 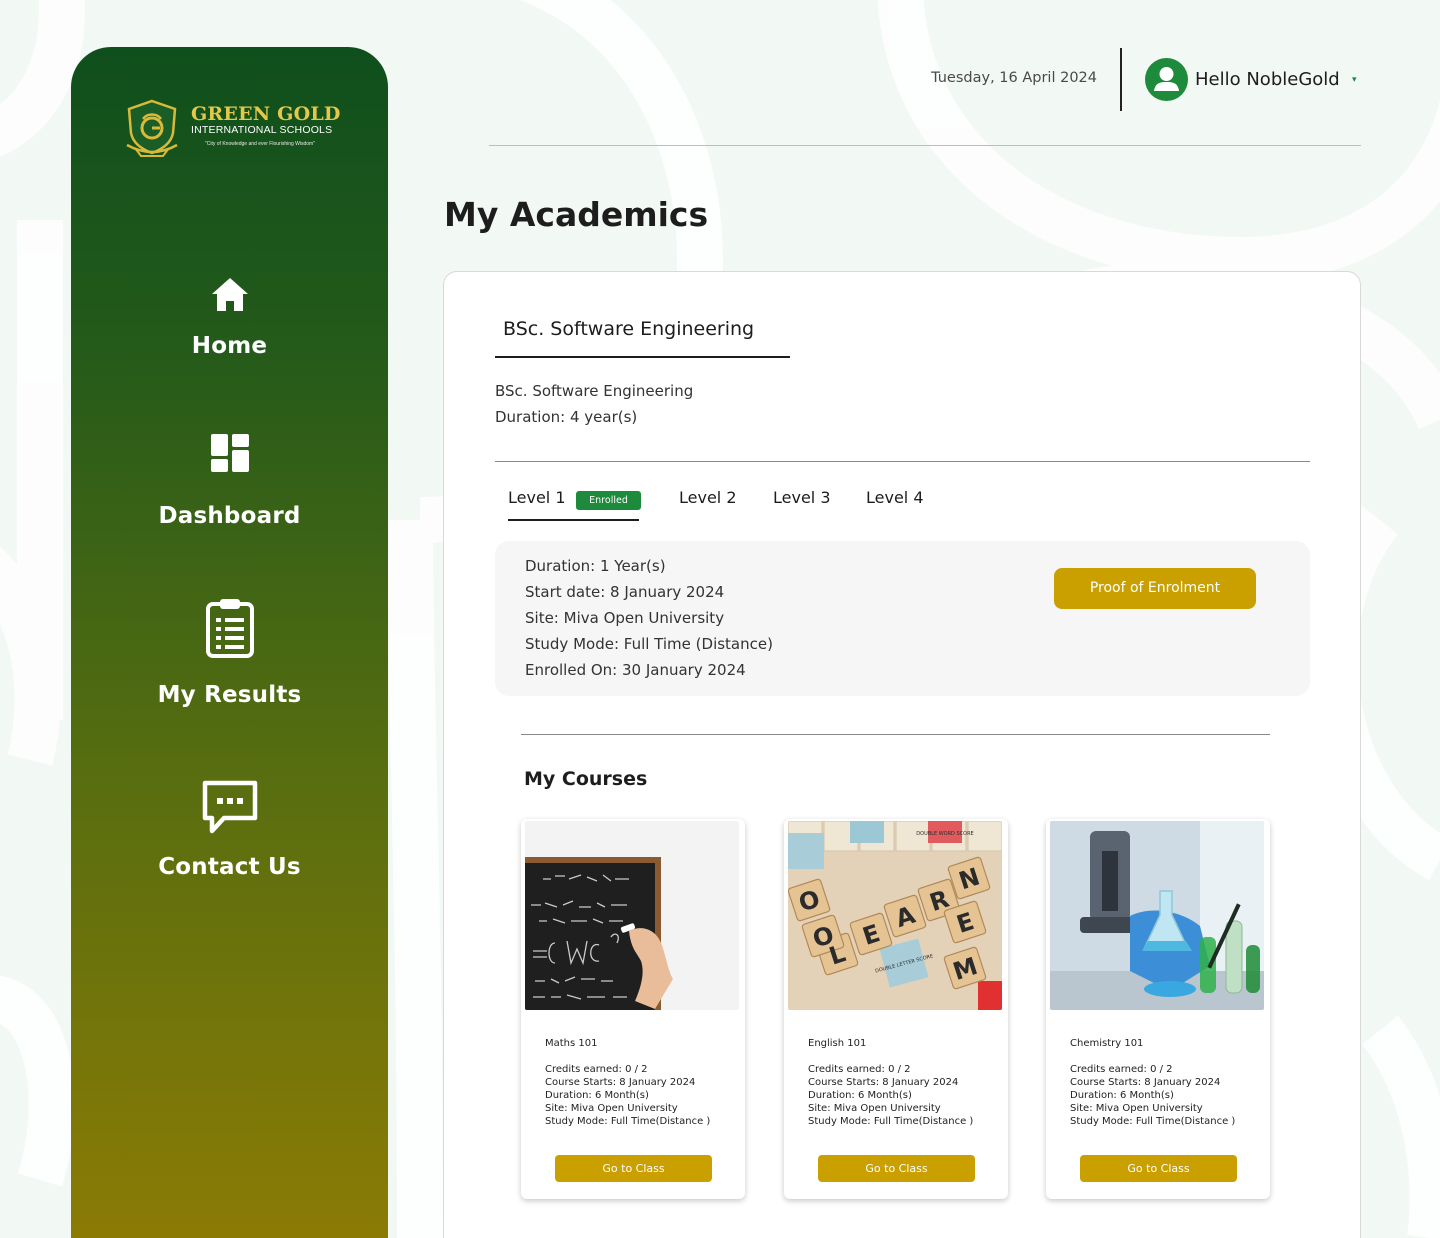 I want to click on tab-level-1: Level 1, so click(x=537, y=497).